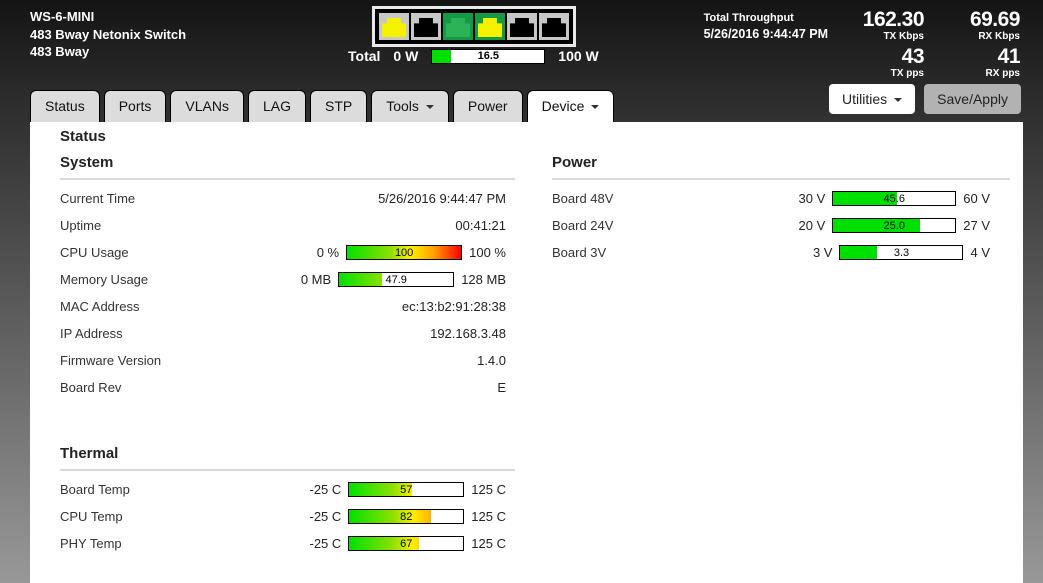 The image size is (1043, 583). What do you see at coordinates (468, 333) in the screenshot?
I see `ip-address-value: 192.168.3.48` at bounding box center [468, 333].